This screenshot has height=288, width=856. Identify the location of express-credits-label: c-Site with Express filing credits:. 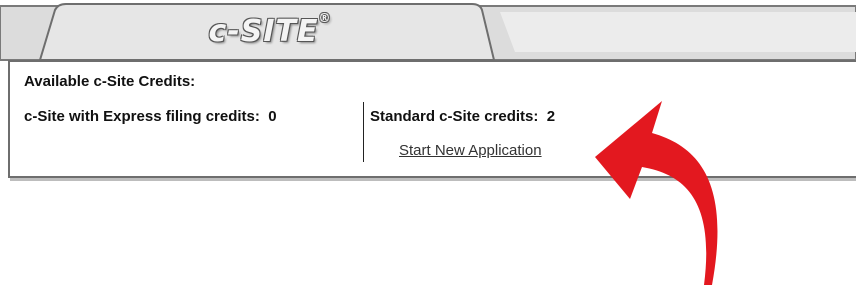
(142, 116).